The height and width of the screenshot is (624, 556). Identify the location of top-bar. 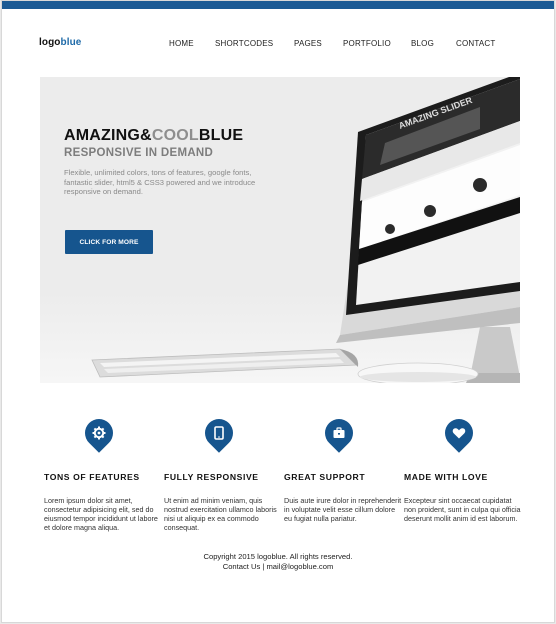
(278, 5).